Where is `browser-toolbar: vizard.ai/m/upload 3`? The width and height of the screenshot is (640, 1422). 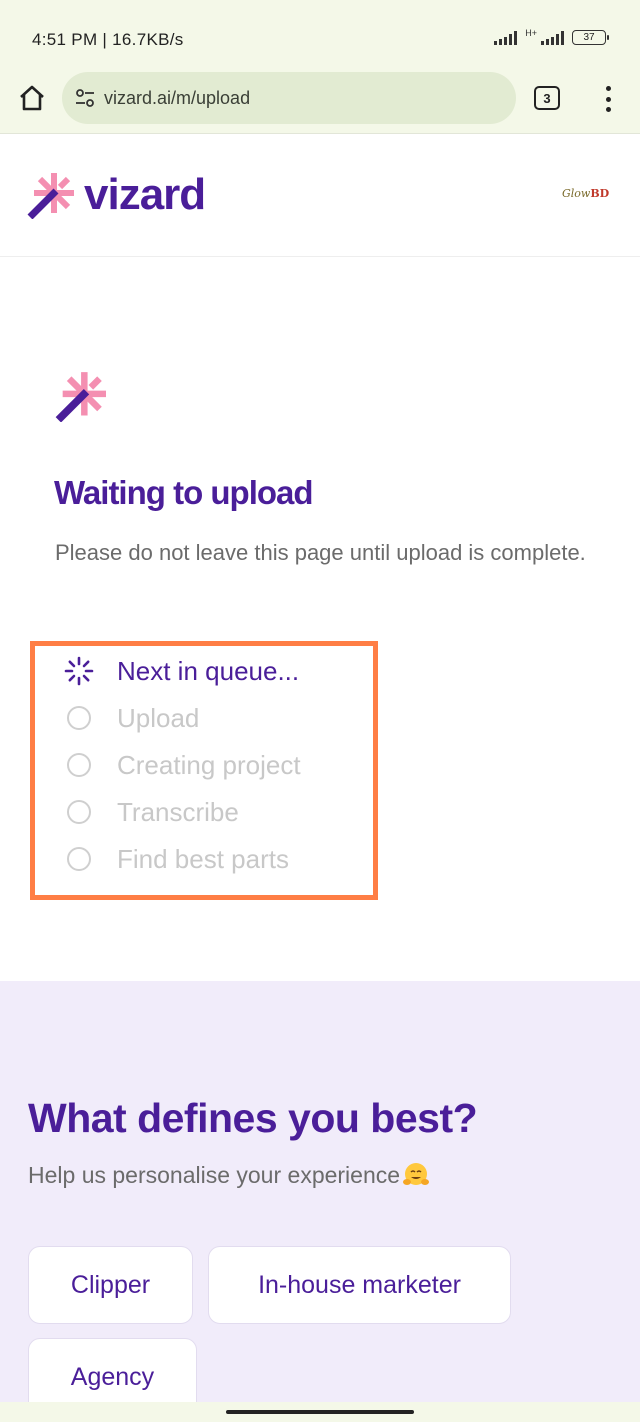 browser-toolbar: vizard.ai/m/upload 3 is located at coordinates (320, 103).